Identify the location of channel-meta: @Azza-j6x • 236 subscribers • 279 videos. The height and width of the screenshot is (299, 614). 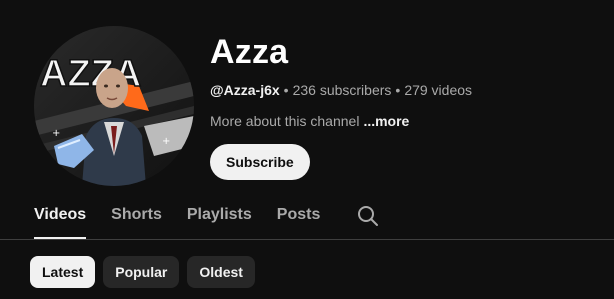
(341, 90).